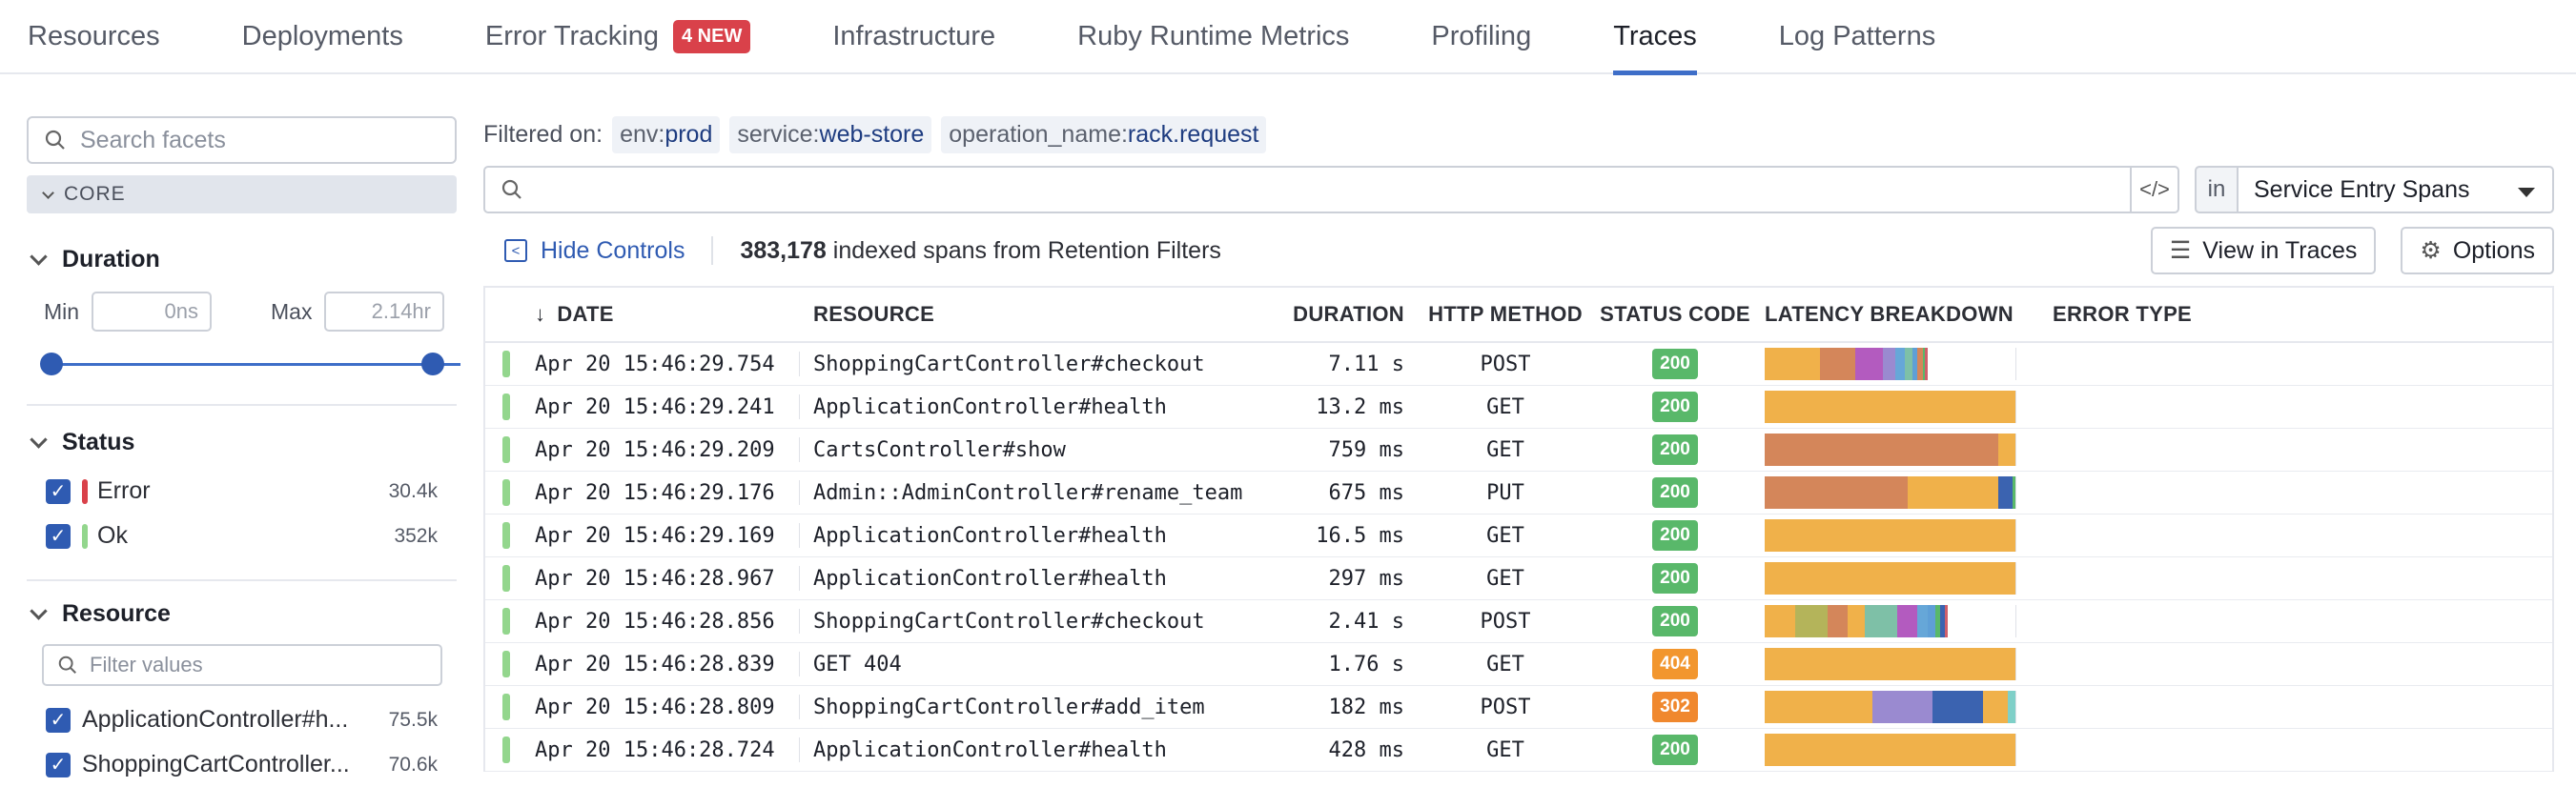  I want to click on hide-controls-button: < Hide Controls, so click(594, 251).